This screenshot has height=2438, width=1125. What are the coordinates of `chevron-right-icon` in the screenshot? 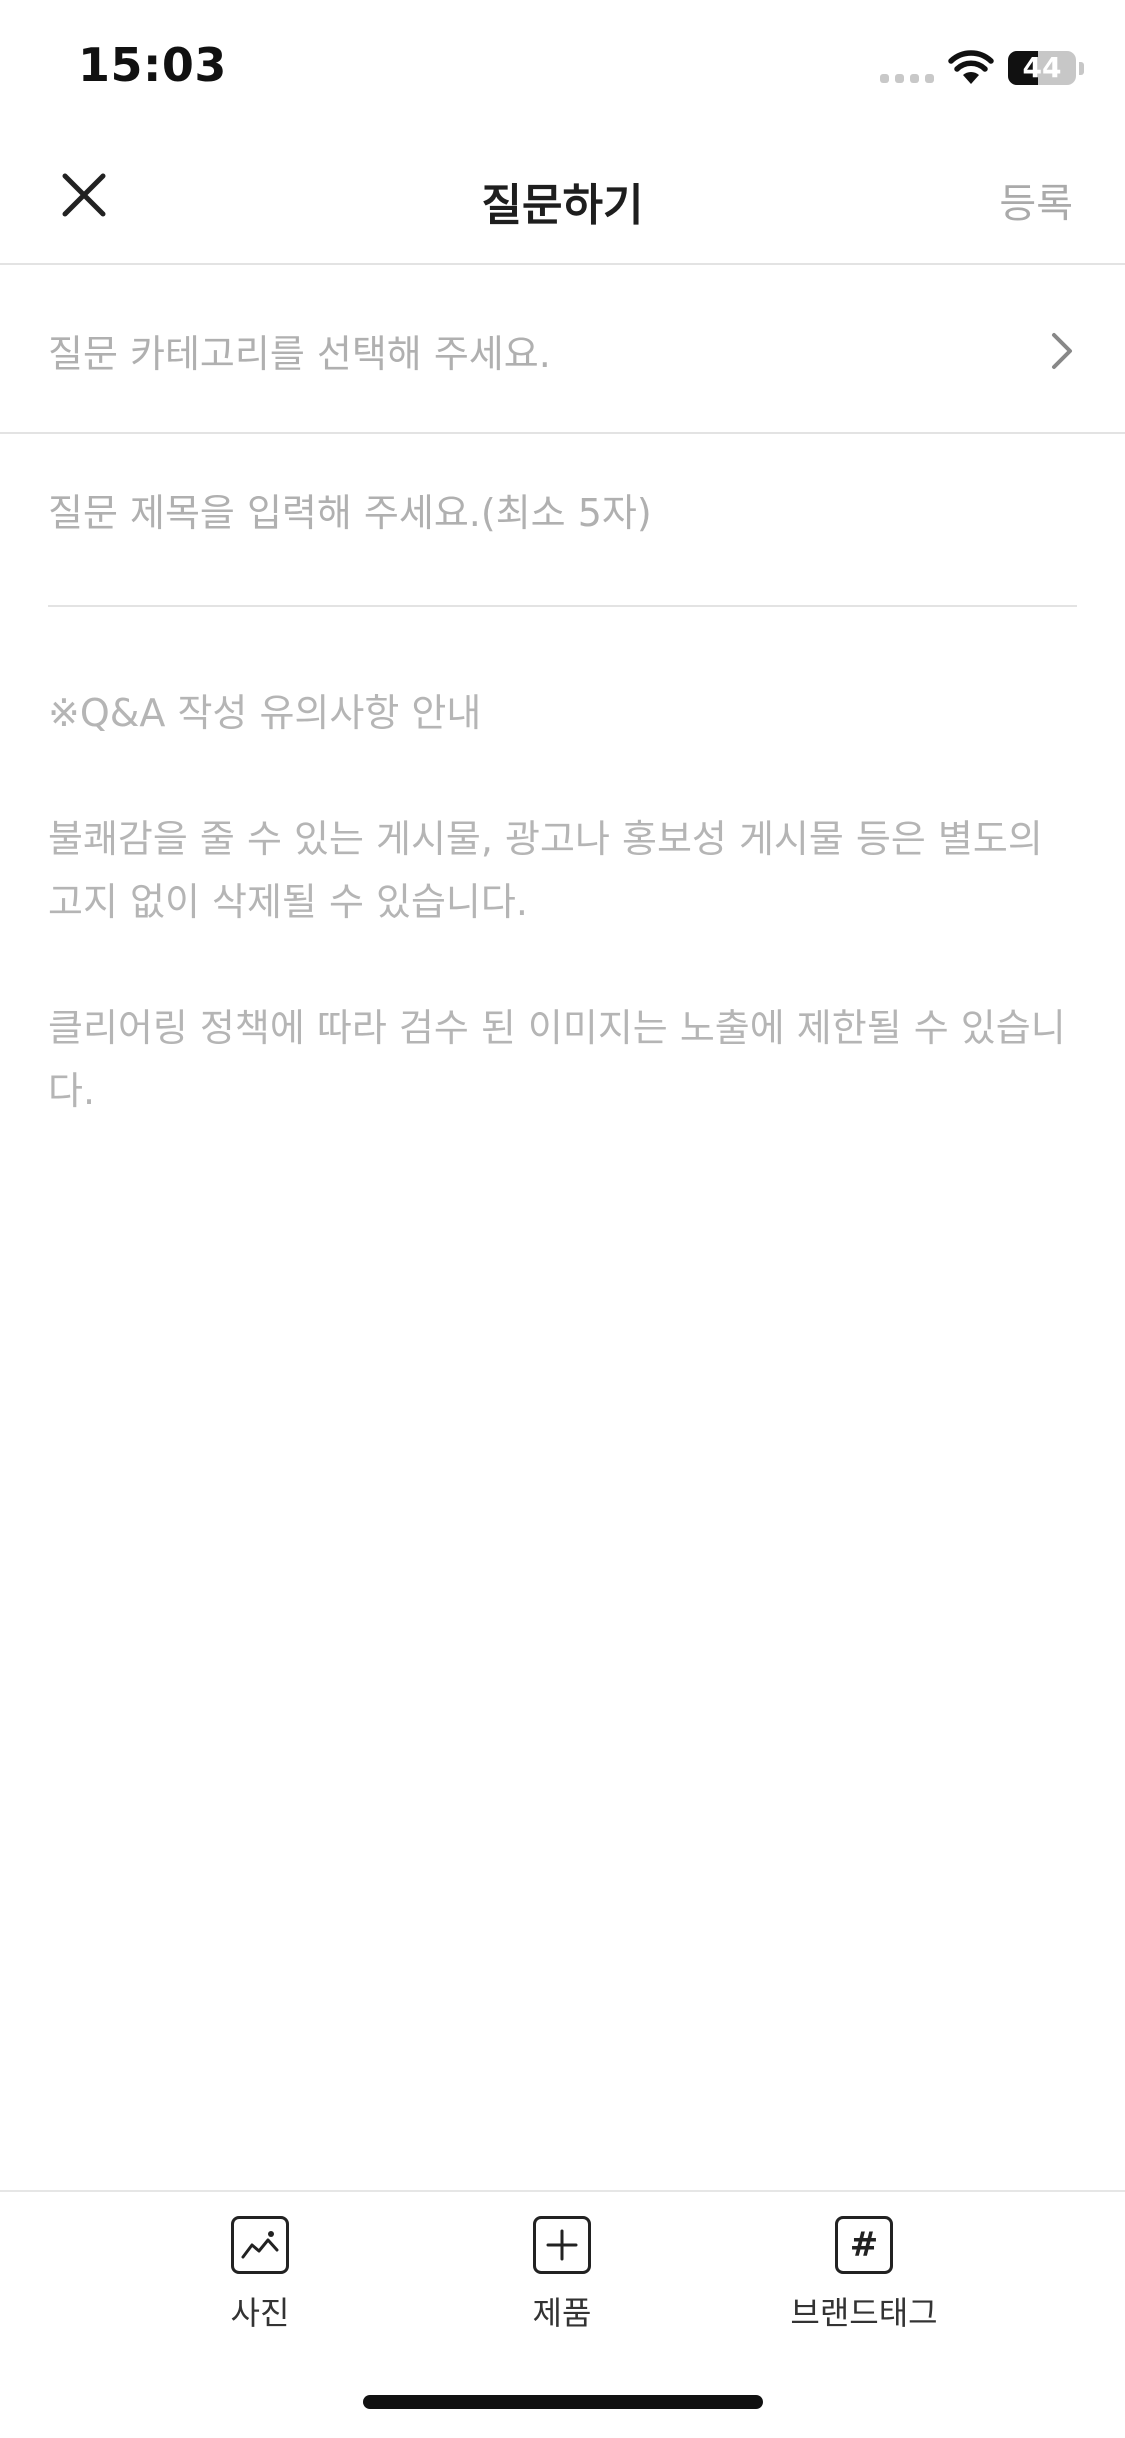 It's located at (1062, 351).